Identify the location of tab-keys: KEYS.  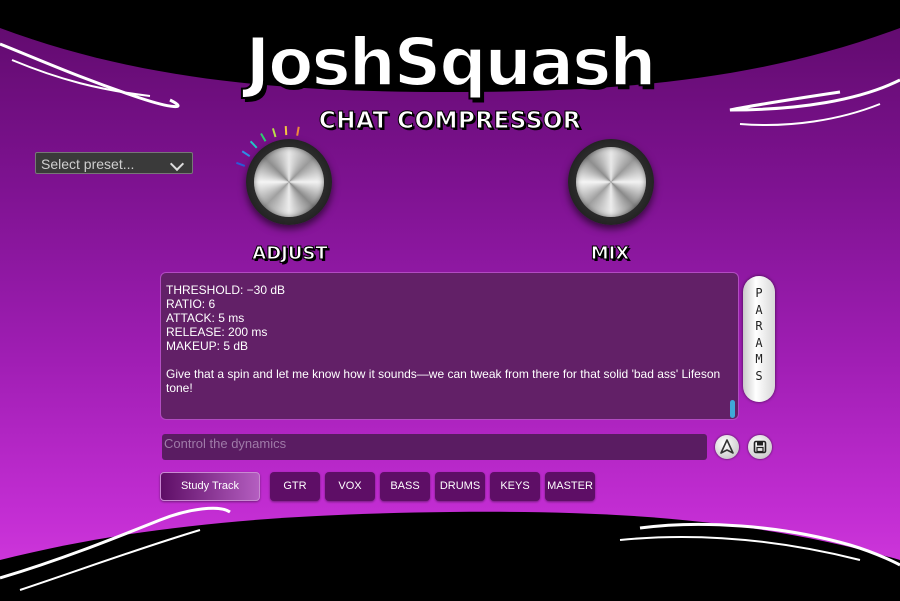
(515, 486).